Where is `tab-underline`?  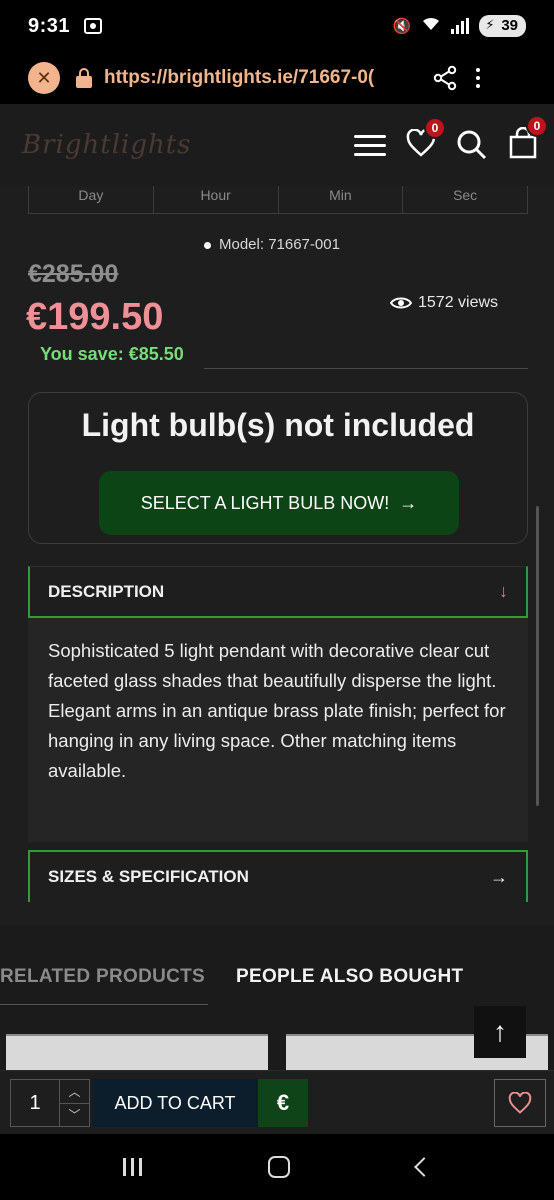 tab-underline is located at coordinates (104, 1004).